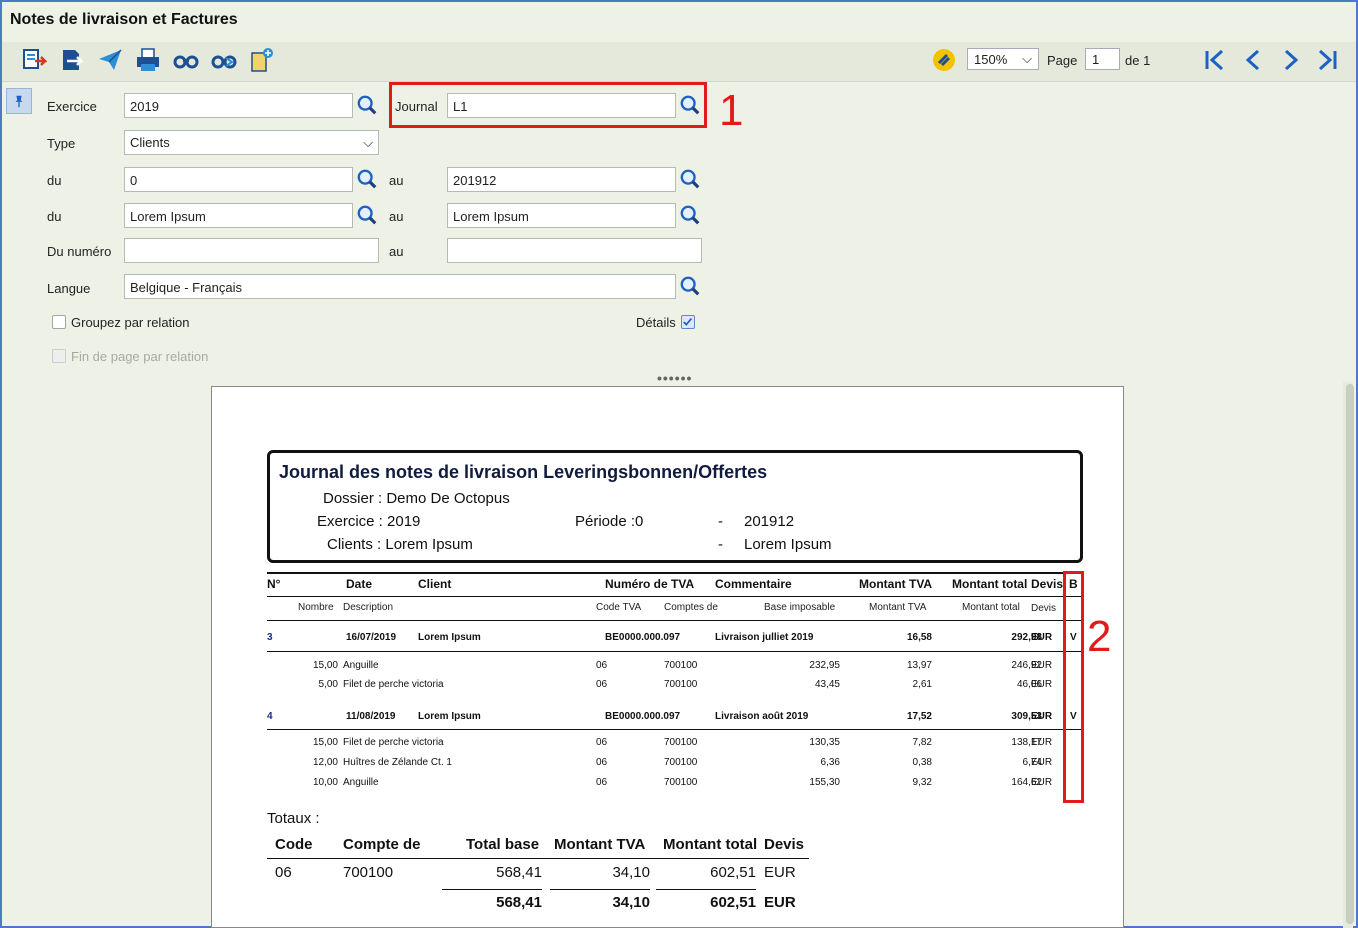  I want to click on col-tva: Numéro de TVA, so click(650, 584).